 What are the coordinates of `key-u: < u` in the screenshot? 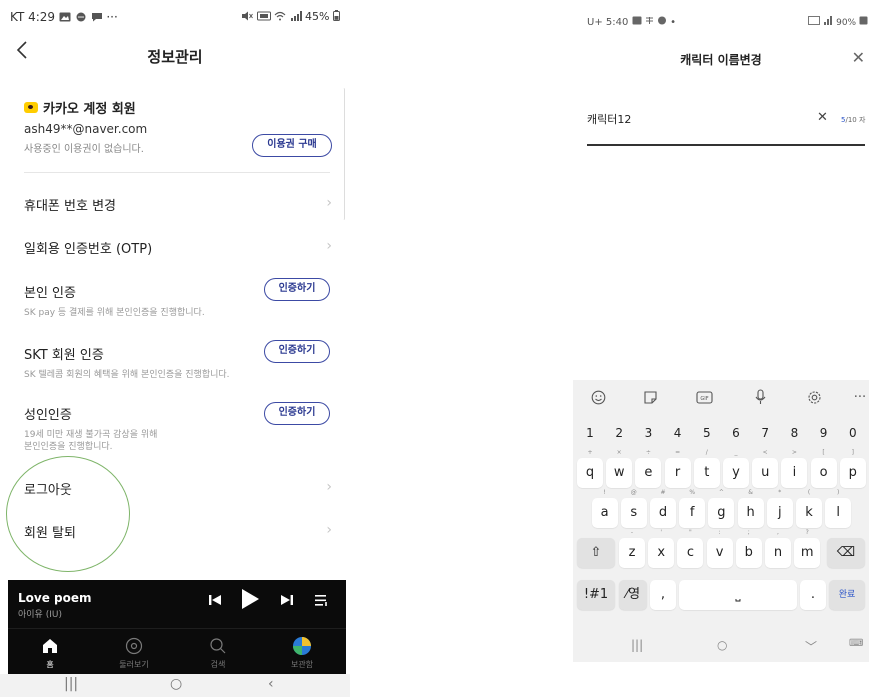 It's located at (765, 468).